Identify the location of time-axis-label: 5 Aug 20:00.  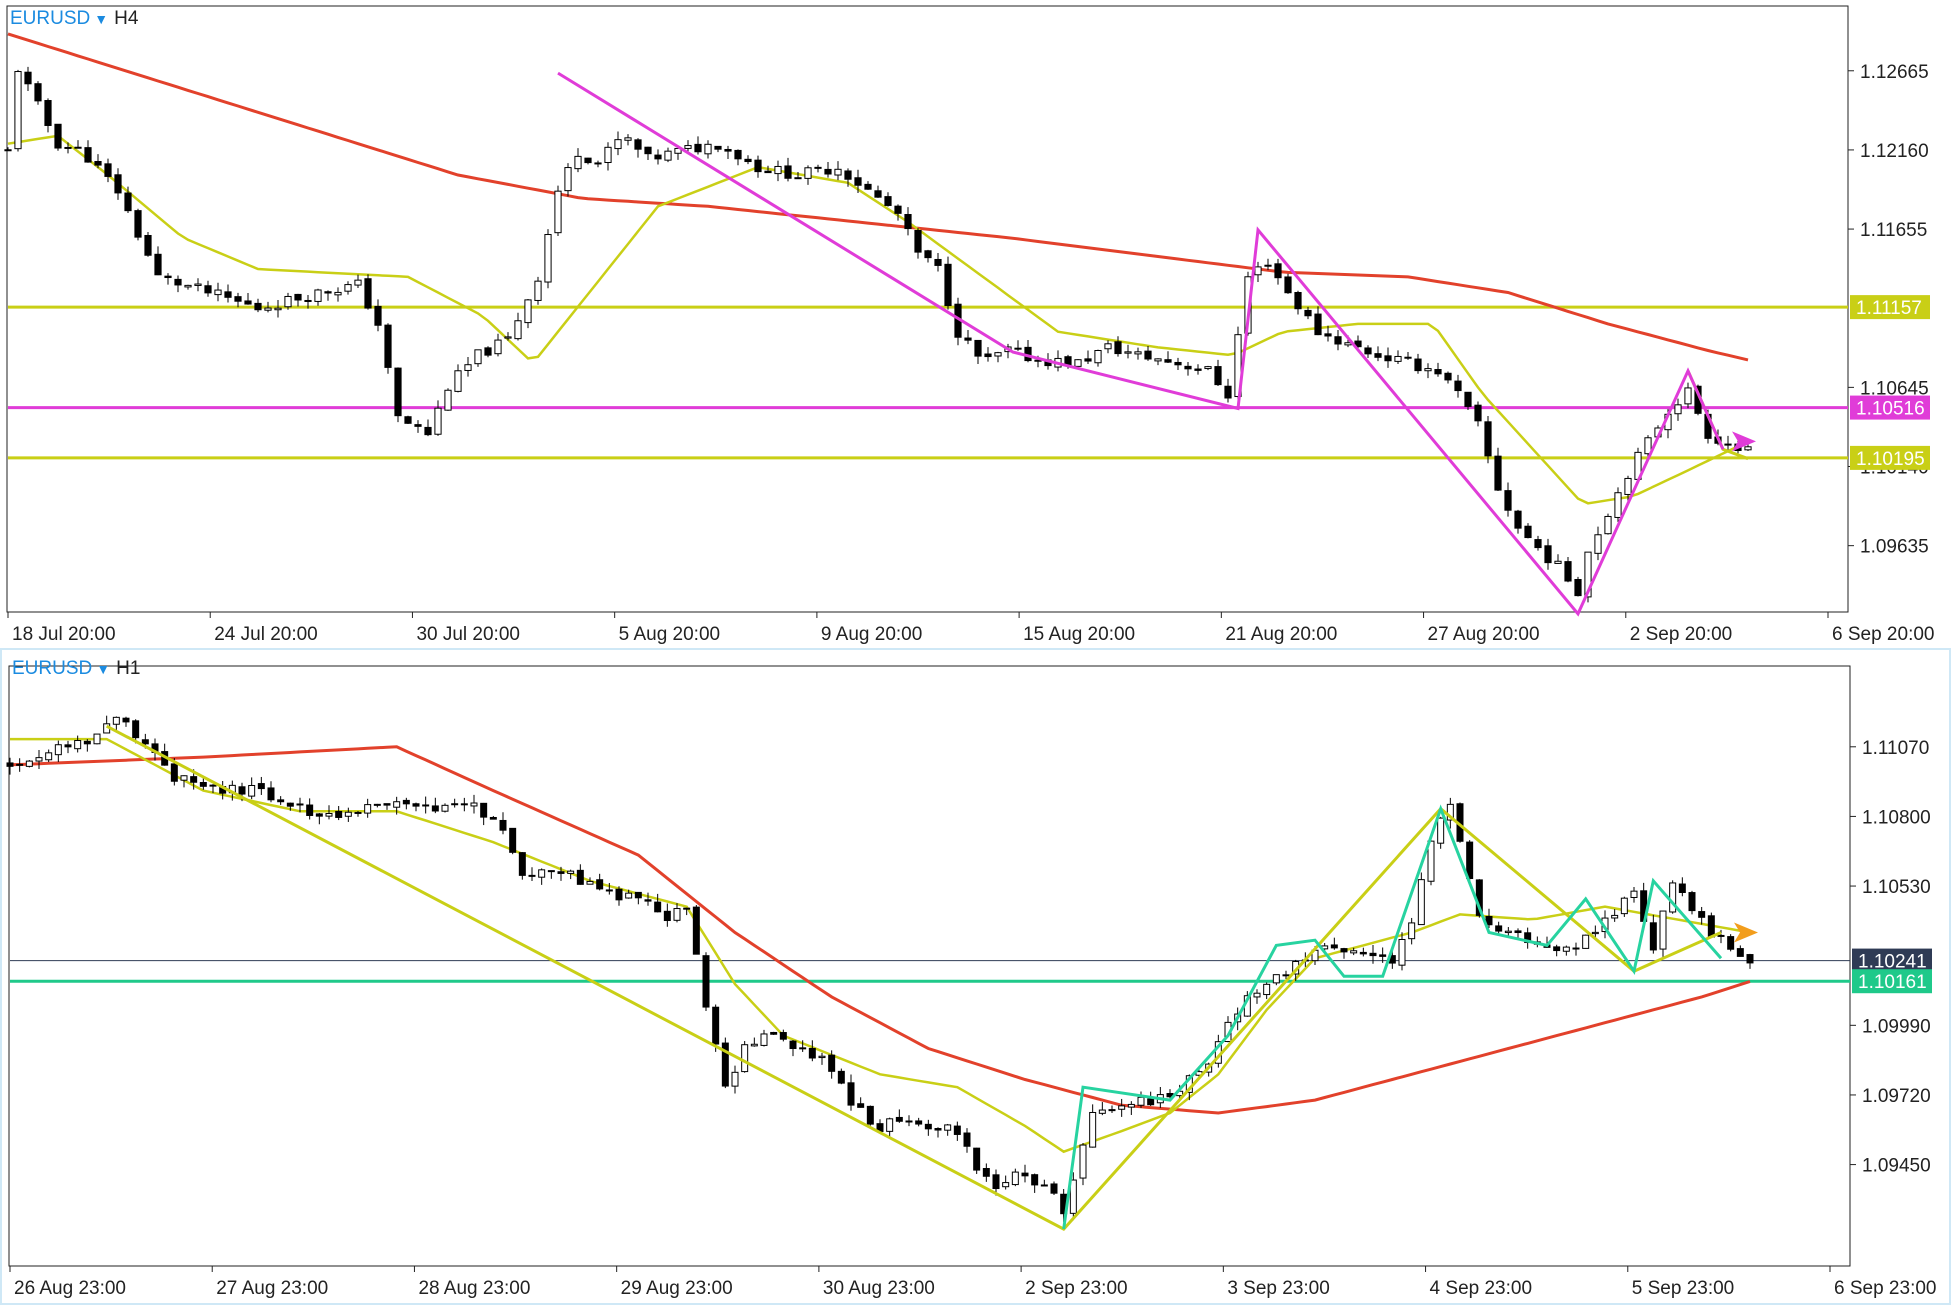
(669, 634).